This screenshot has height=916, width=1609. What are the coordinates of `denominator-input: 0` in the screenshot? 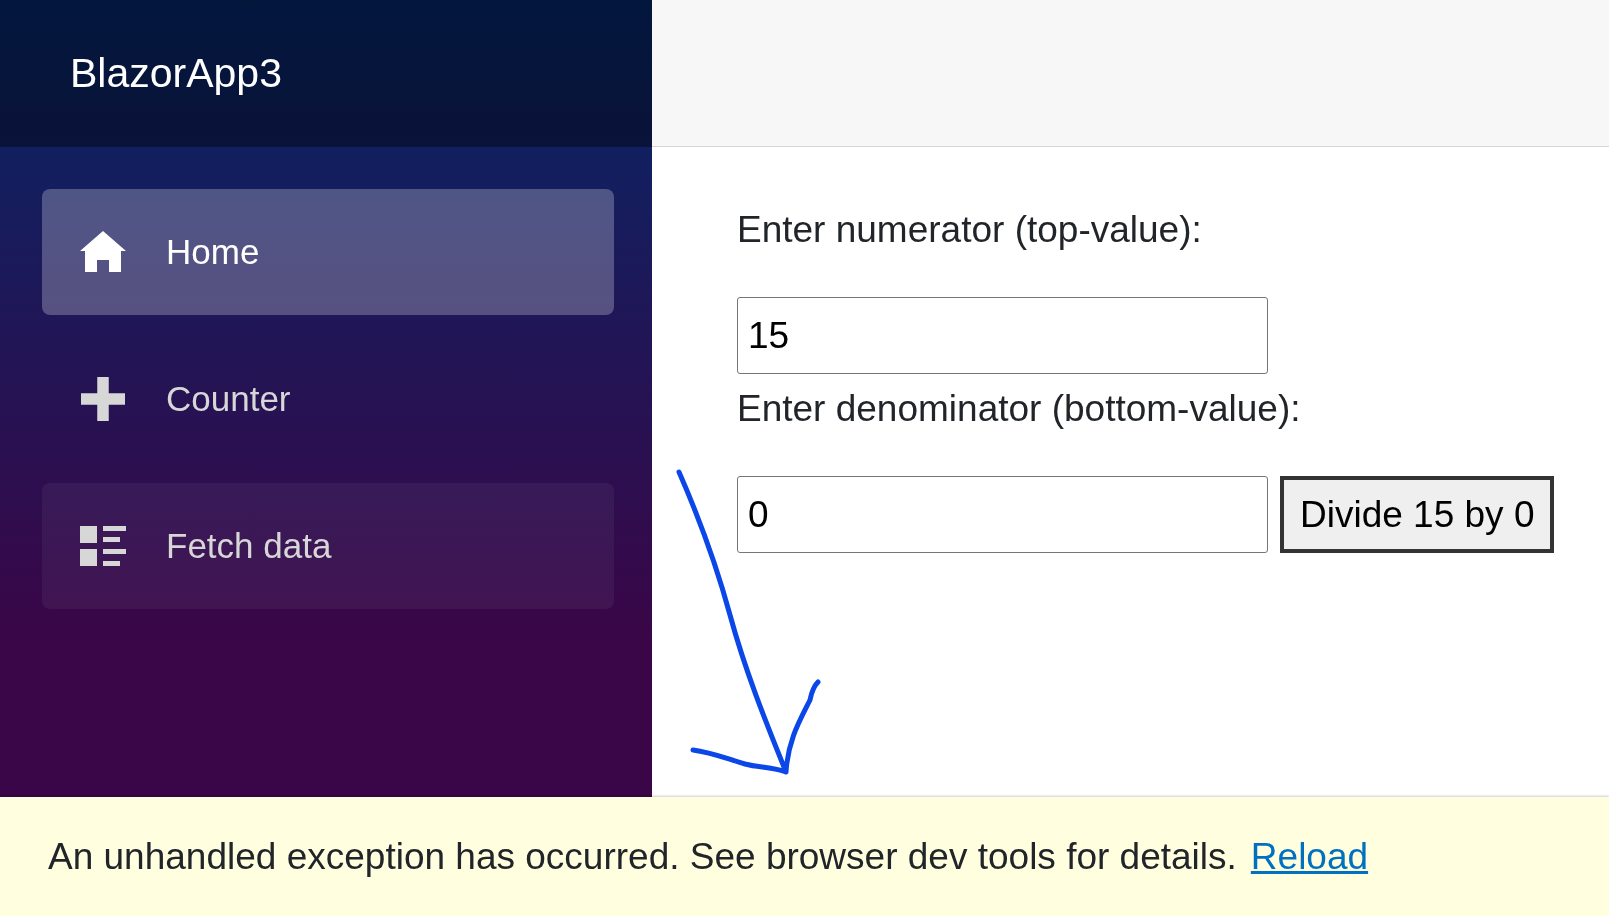 It's located at (1002, 514).